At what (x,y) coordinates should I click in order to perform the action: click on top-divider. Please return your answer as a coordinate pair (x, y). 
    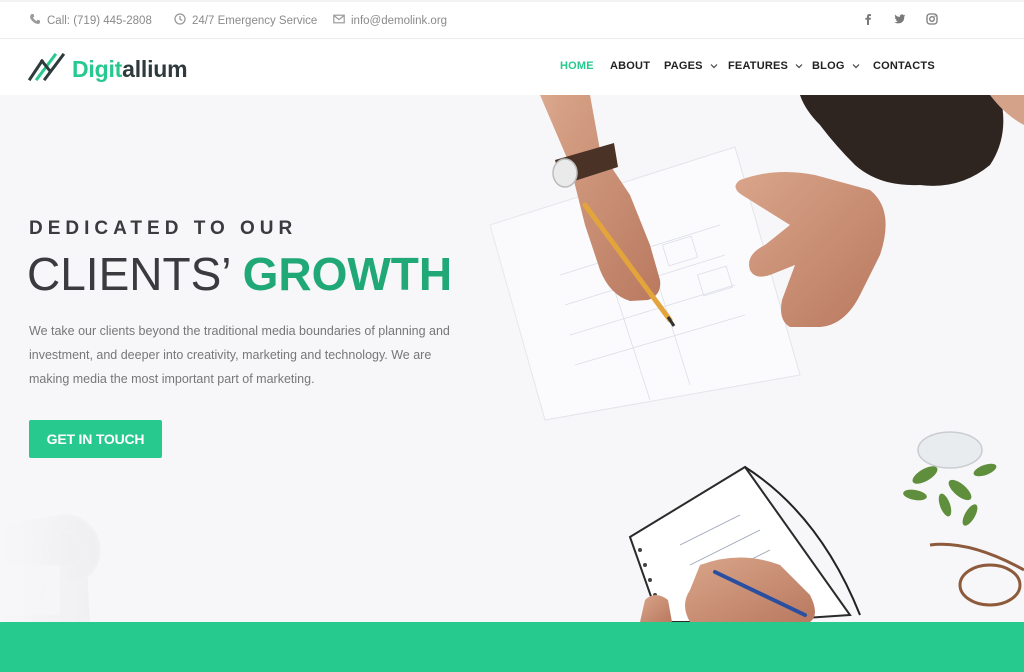
    Looking at the image, I should click on (512, 1).